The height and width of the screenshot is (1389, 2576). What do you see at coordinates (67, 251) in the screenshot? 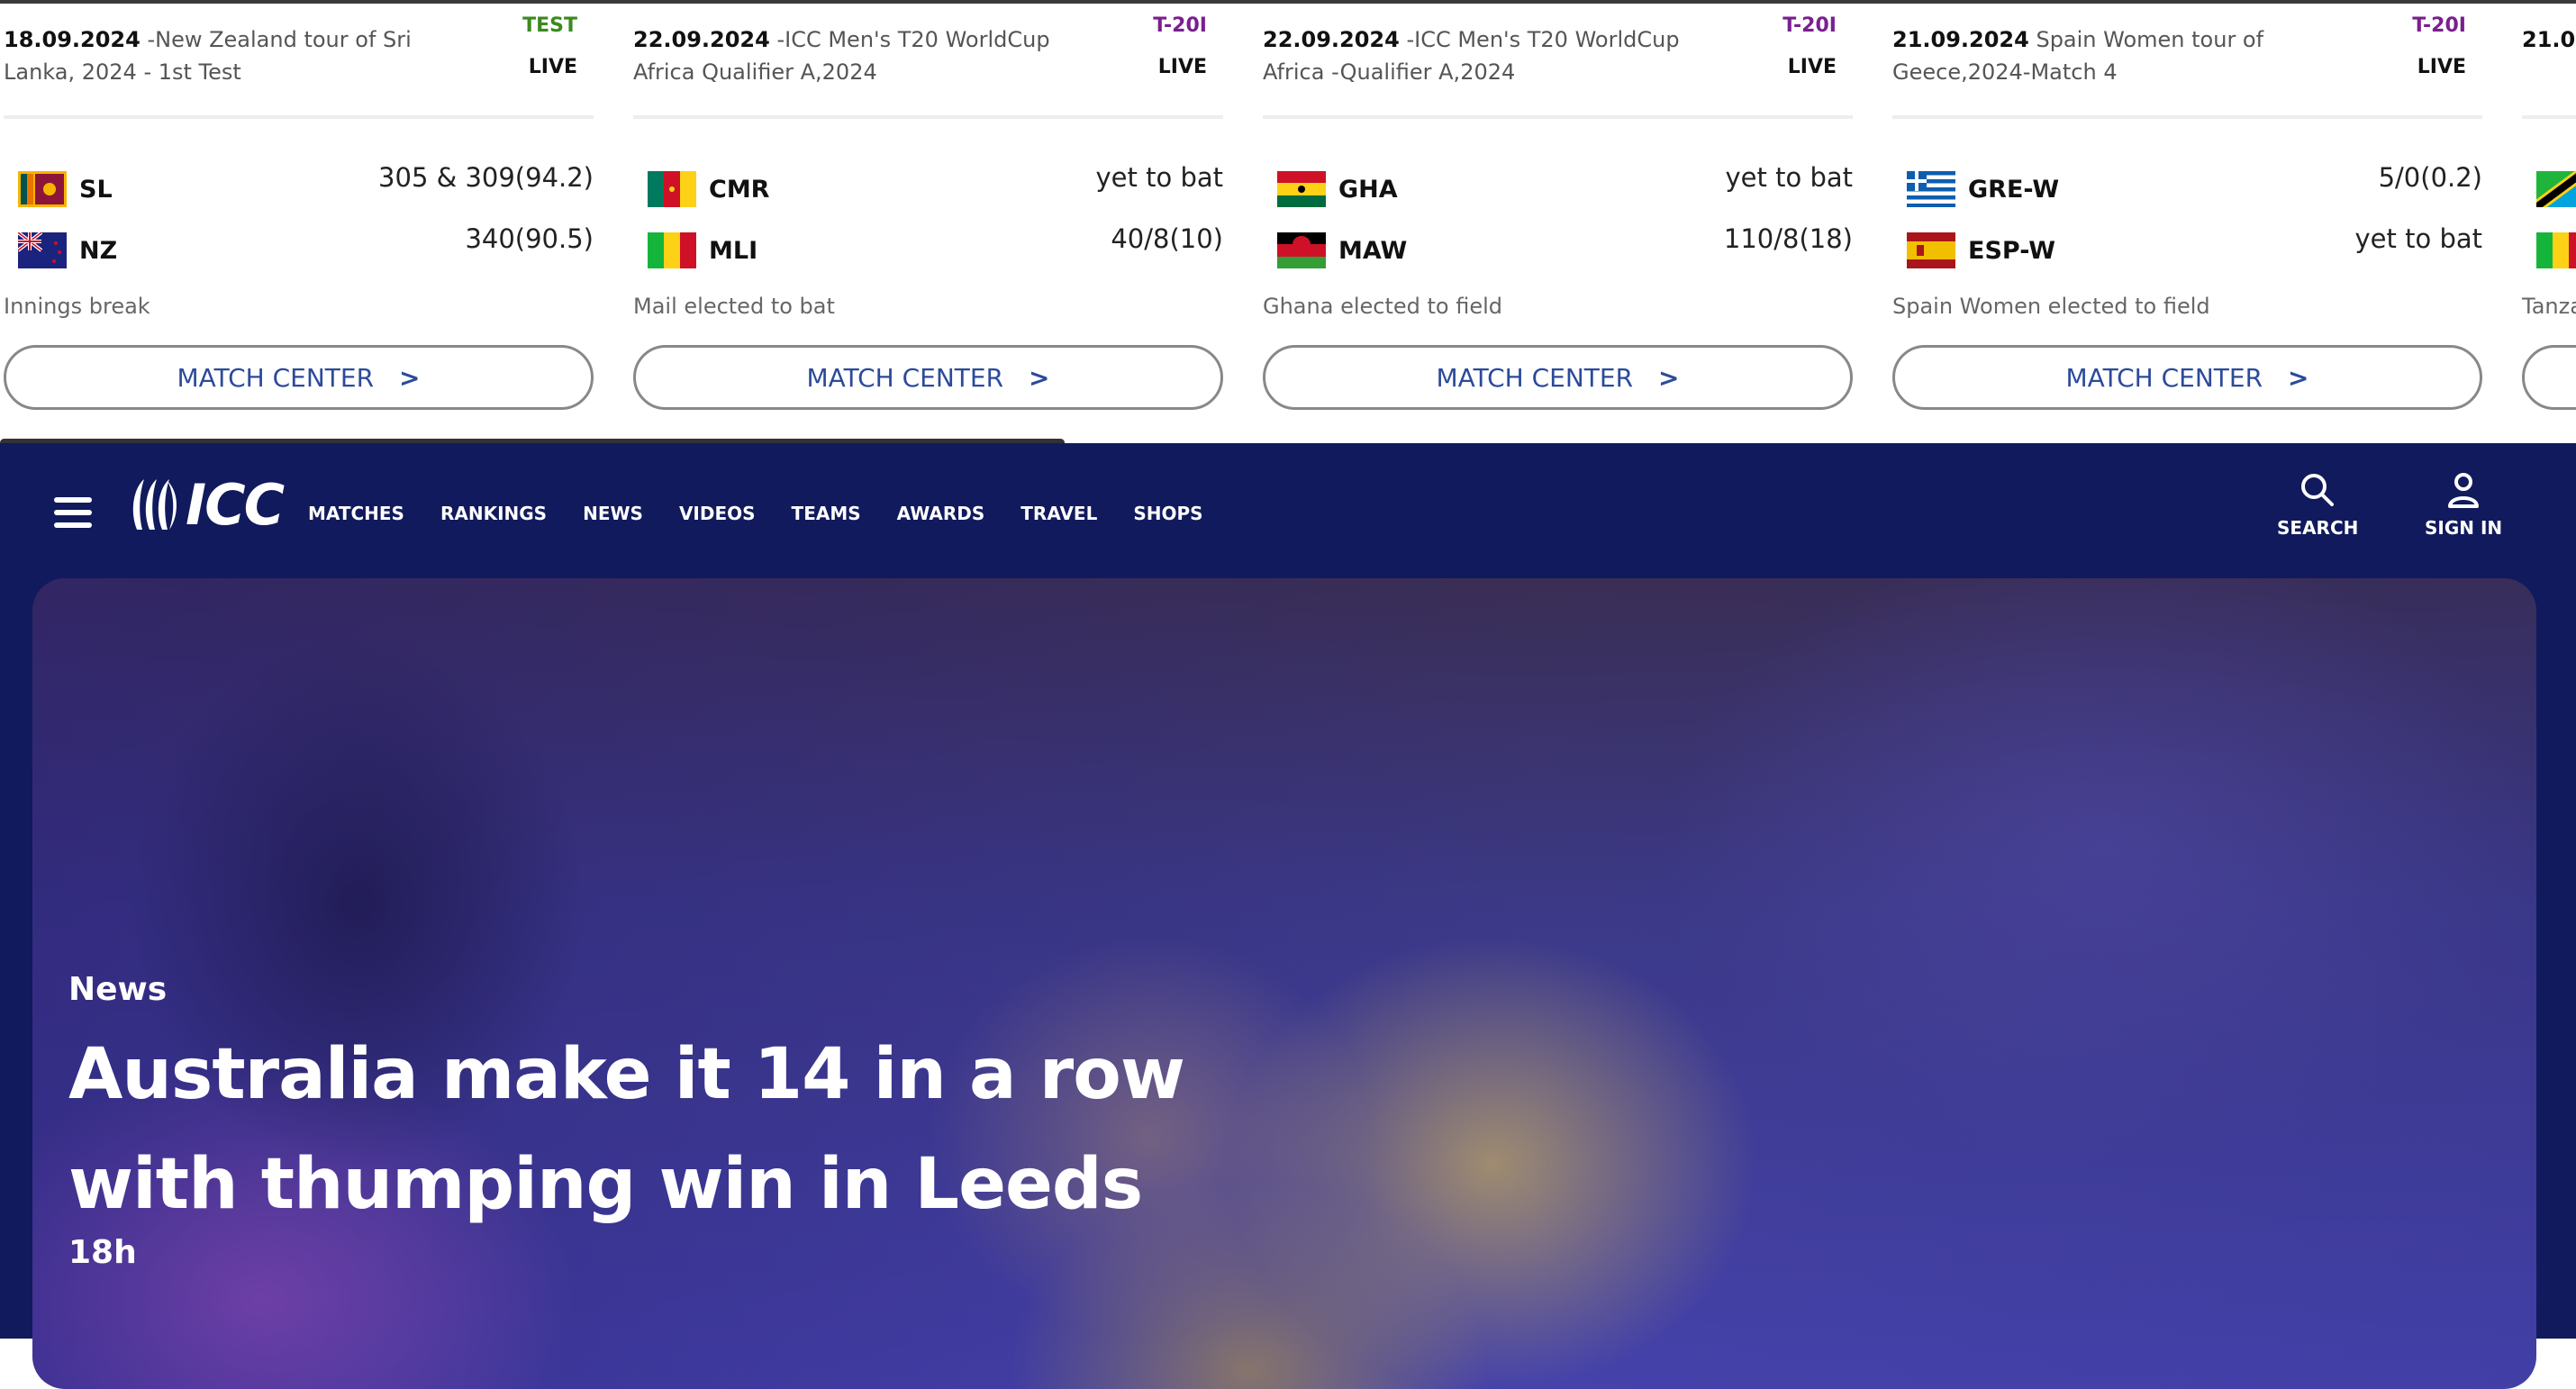
I see `team-row: NZ` at bounding box center [67, 251].